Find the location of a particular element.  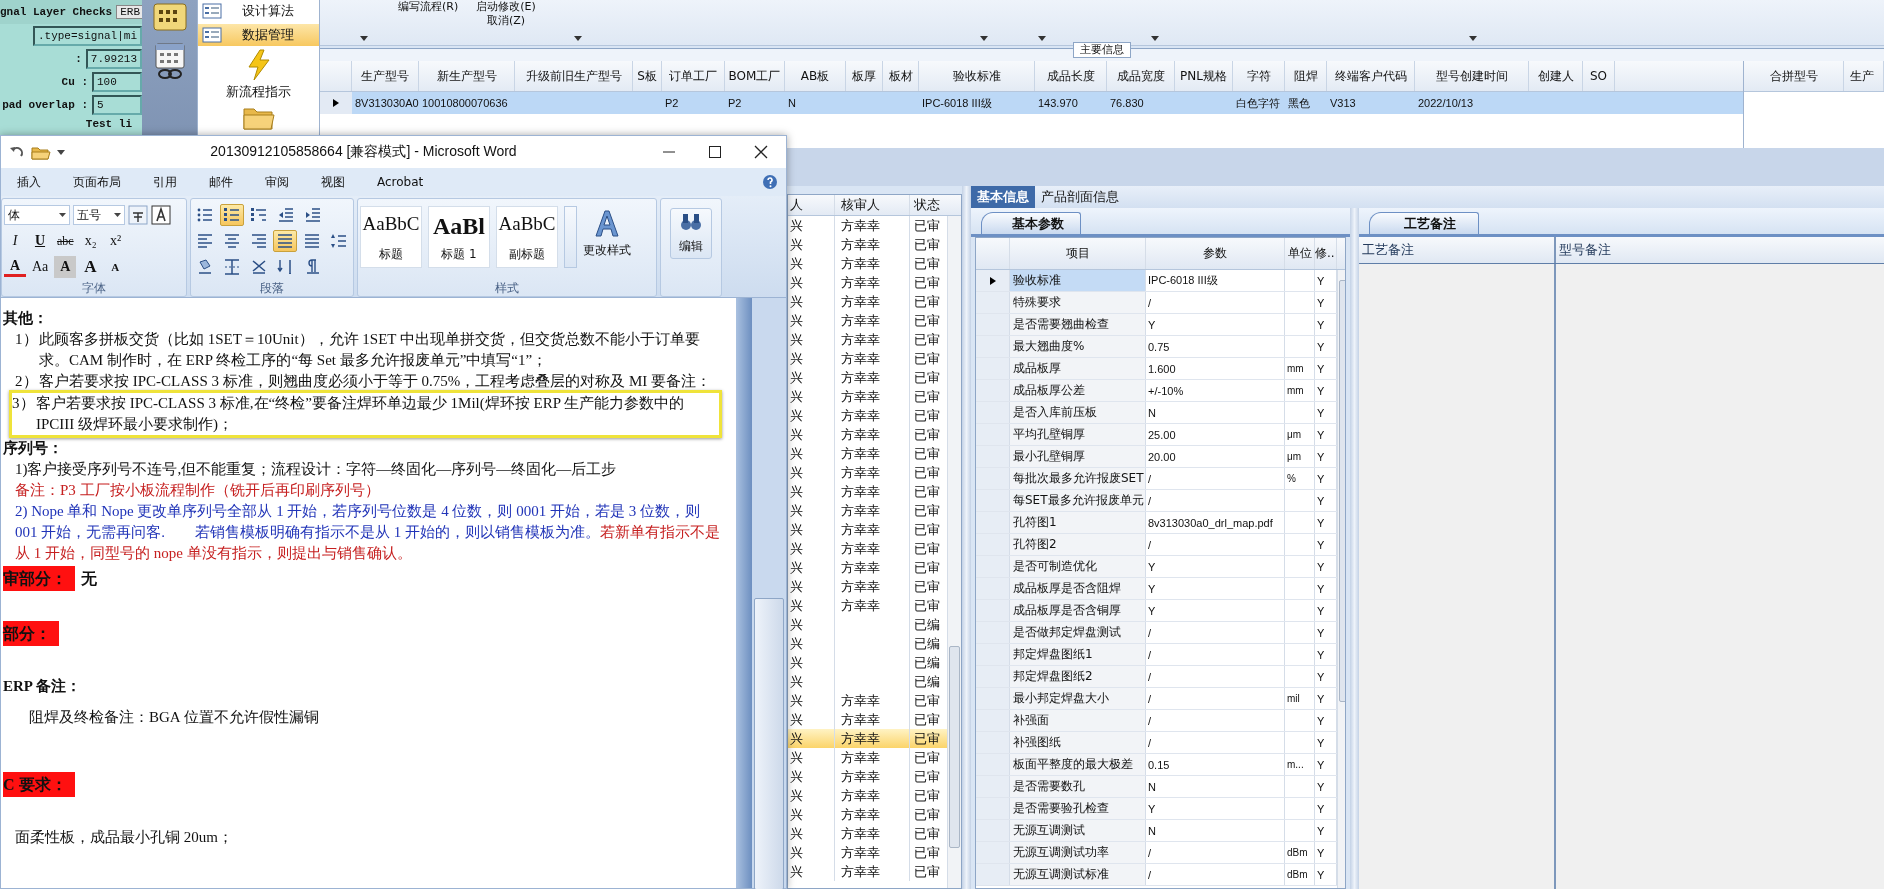

column-header: PNL规格 is located at coordinates (1204, 76).